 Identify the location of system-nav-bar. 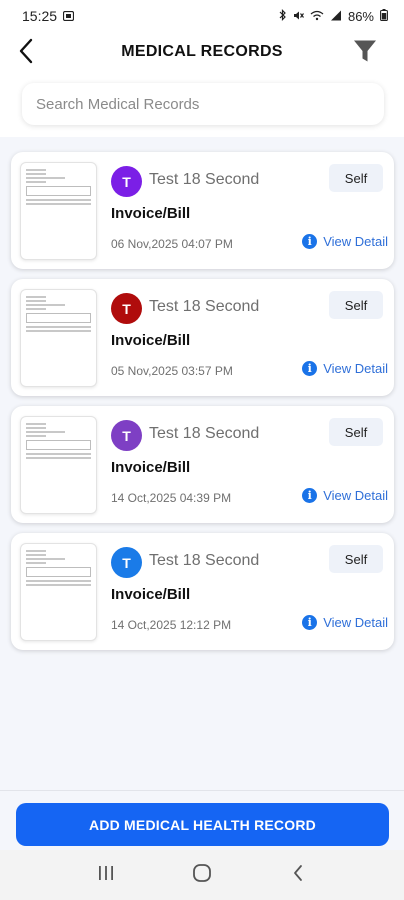
(202, 875).